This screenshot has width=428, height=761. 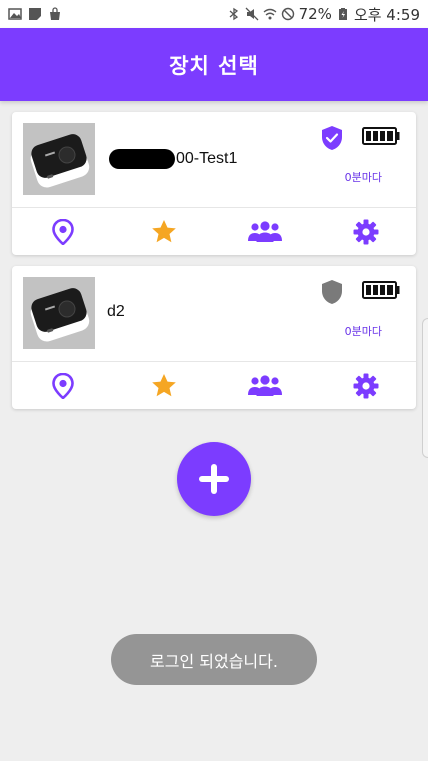 I want to click on status-bar-left, so click(x=35, y=14).